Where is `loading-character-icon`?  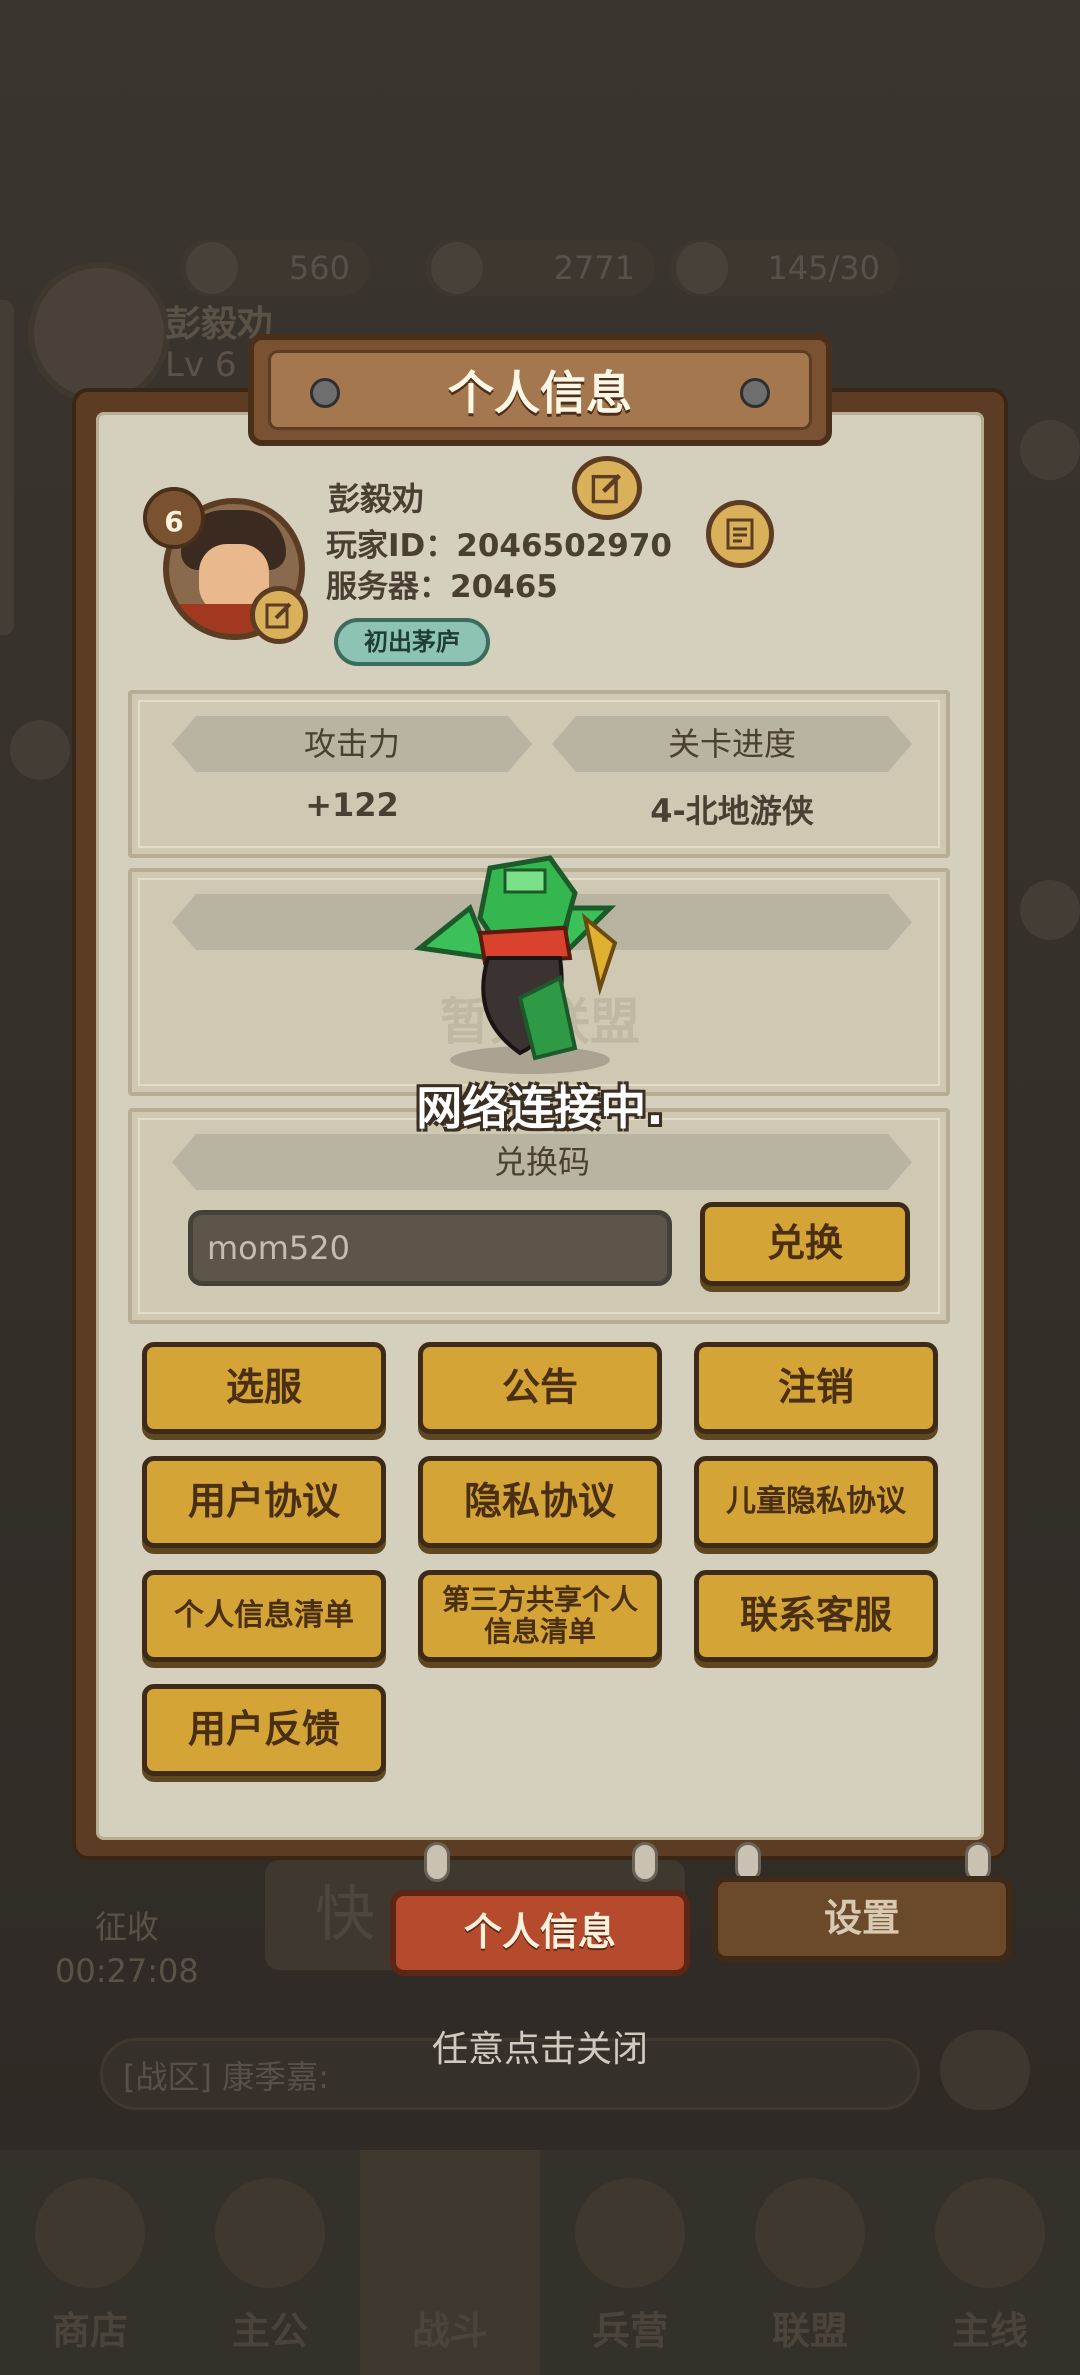 loading-character-icon is located at coordinates (515, 964).